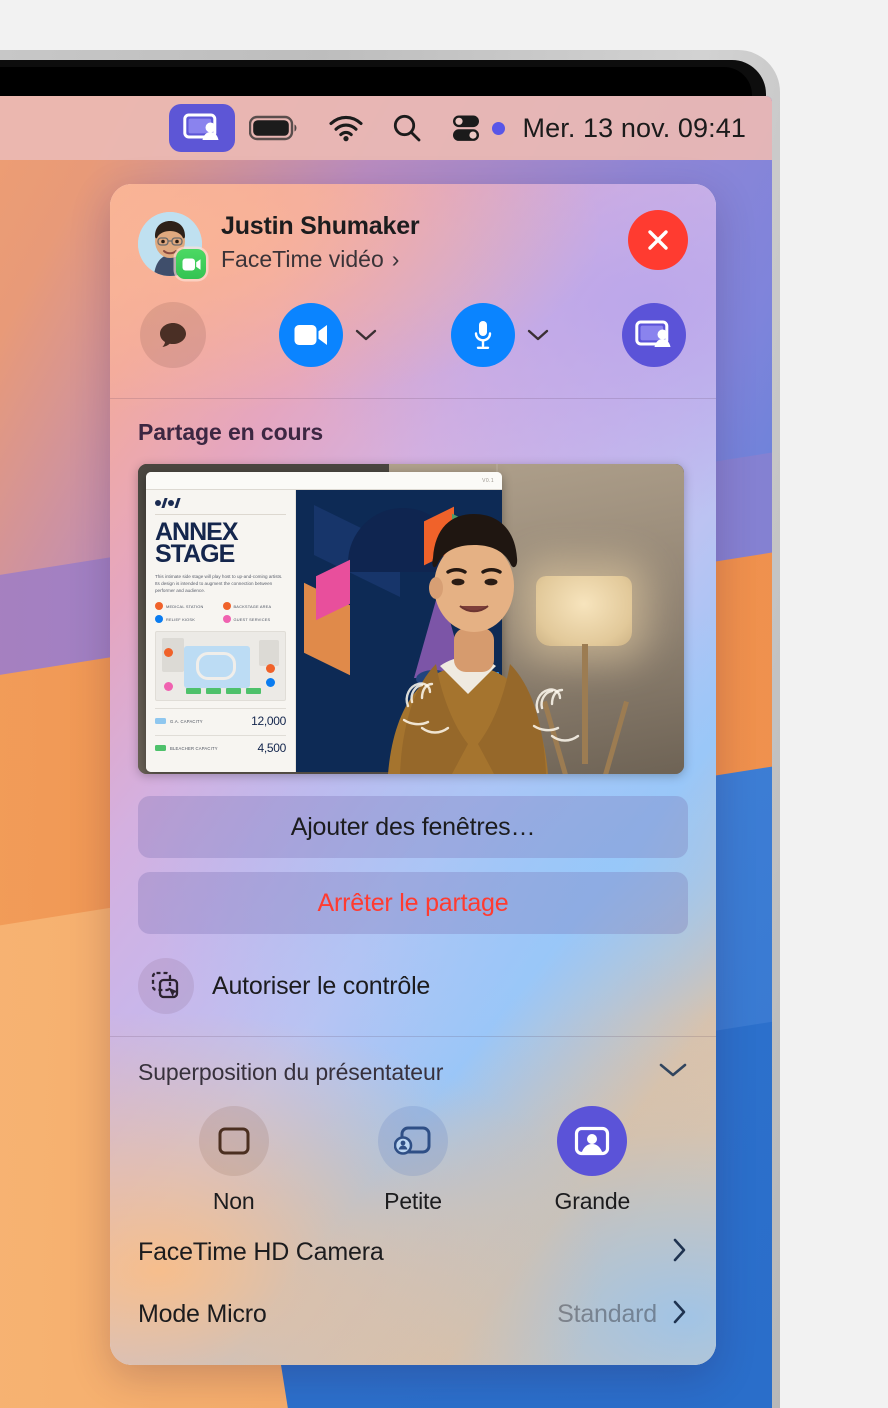  What do you see at coordinates (680, 1252) in the screenshot?
I see `row-camera-chevron-right-icon` at bounding box center [680, 1252].